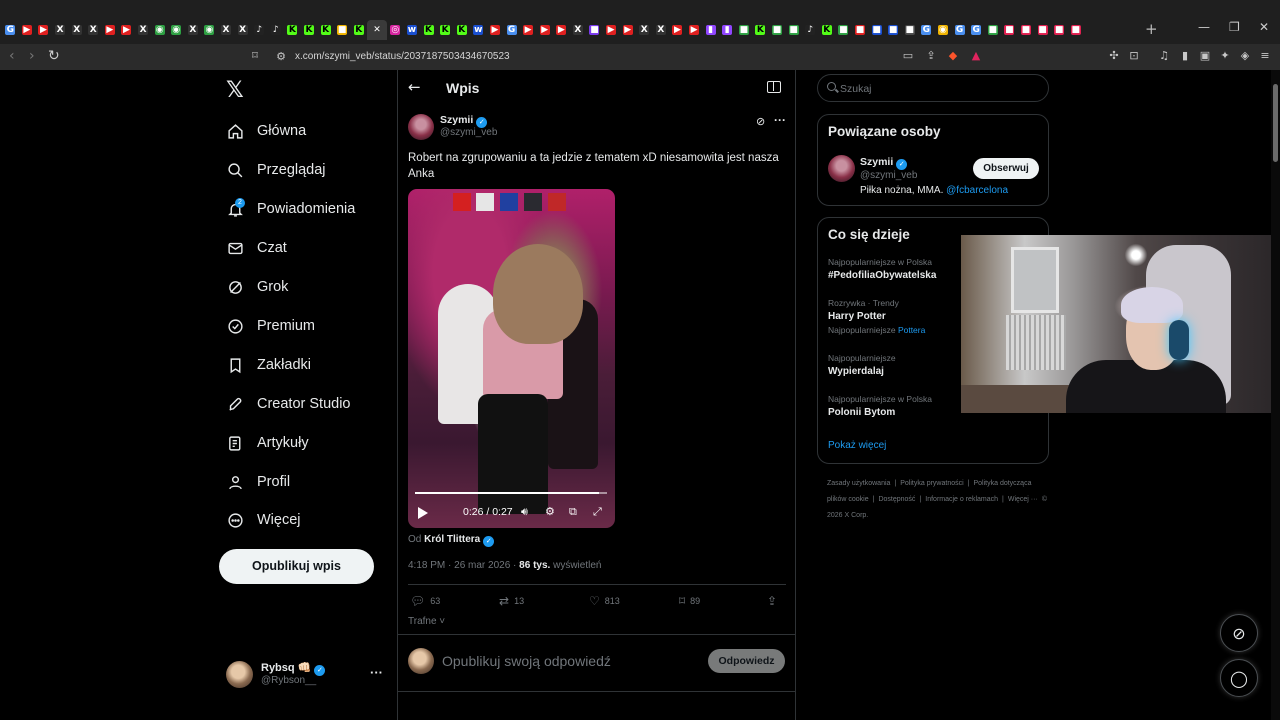  Describe the element at coordinates (426, 621) in the screenshot. I see `reply-sort-dropdown: Trafne ˅` at that location.